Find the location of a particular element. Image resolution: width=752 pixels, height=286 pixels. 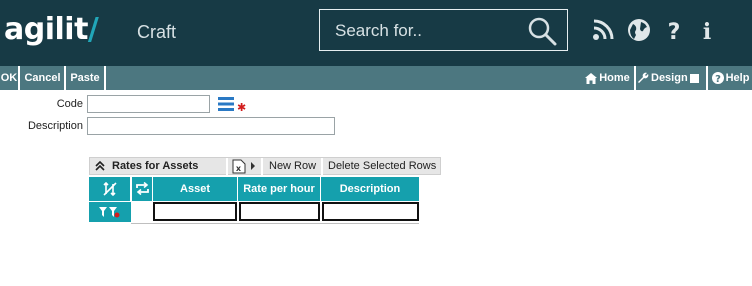

caret-right-icon is located at coordinates (253, 166).